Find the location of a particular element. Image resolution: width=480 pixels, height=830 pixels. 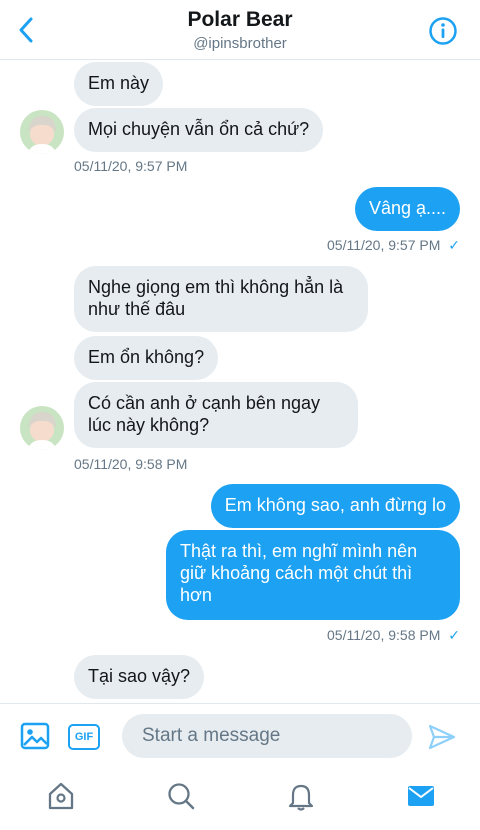

search-icon is located at coordinates (181, 796).